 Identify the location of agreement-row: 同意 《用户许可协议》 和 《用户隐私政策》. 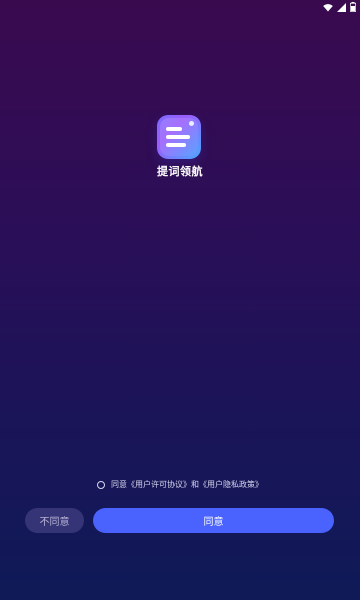
(180, 484).